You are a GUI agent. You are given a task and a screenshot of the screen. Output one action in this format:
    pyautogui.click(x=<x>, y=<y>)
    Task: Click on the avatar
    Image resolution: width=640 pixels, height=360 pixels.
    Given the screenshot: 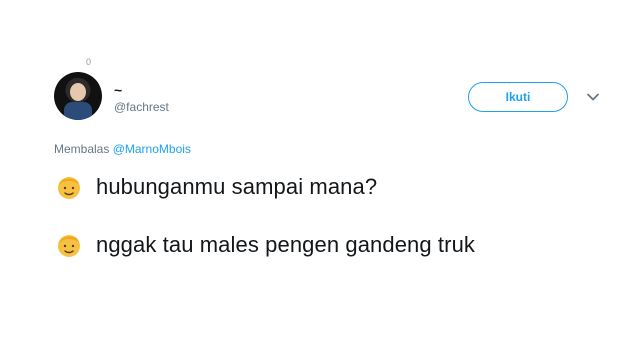 What is the action you would take?
    pyautogui.click(x=78, y=96)
    